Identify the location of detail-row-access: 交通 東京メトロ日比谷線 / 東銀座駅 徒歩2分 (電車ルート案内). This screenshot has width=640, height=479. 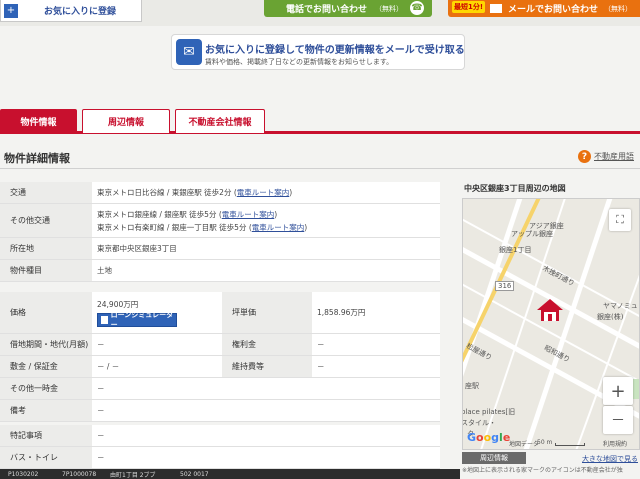
(220, 193).